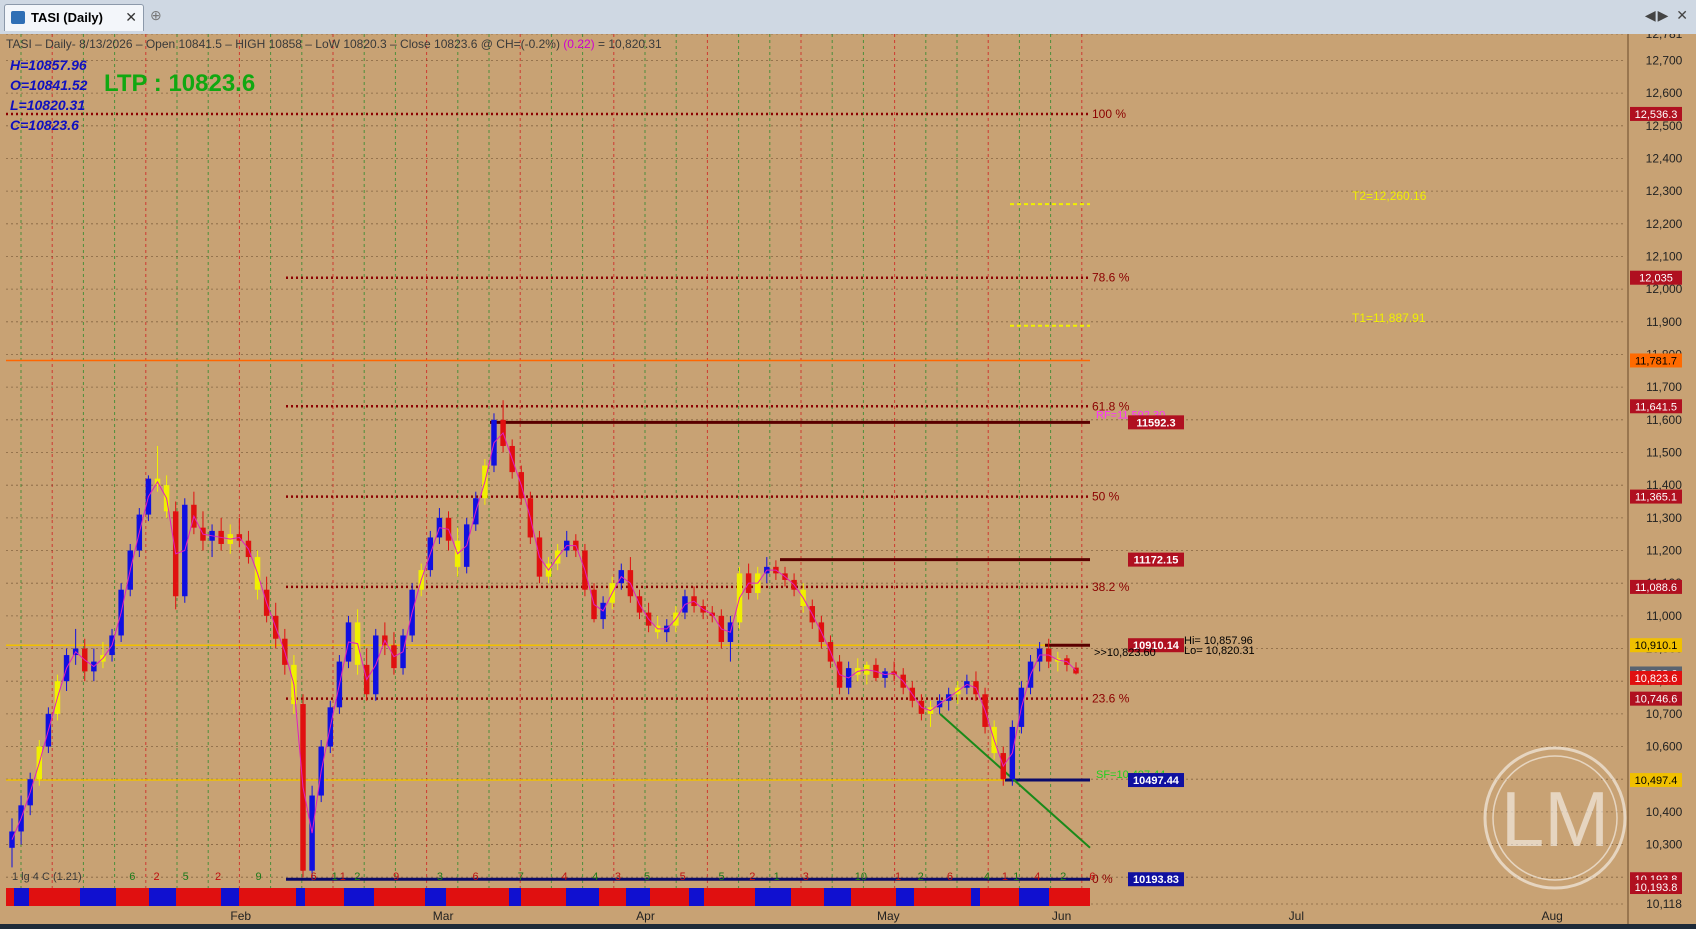 This screenshot has height=929, width=1696. Describe the element at coordinates (521, 877) in the screenshot. I see `count-label: 7` at that location.